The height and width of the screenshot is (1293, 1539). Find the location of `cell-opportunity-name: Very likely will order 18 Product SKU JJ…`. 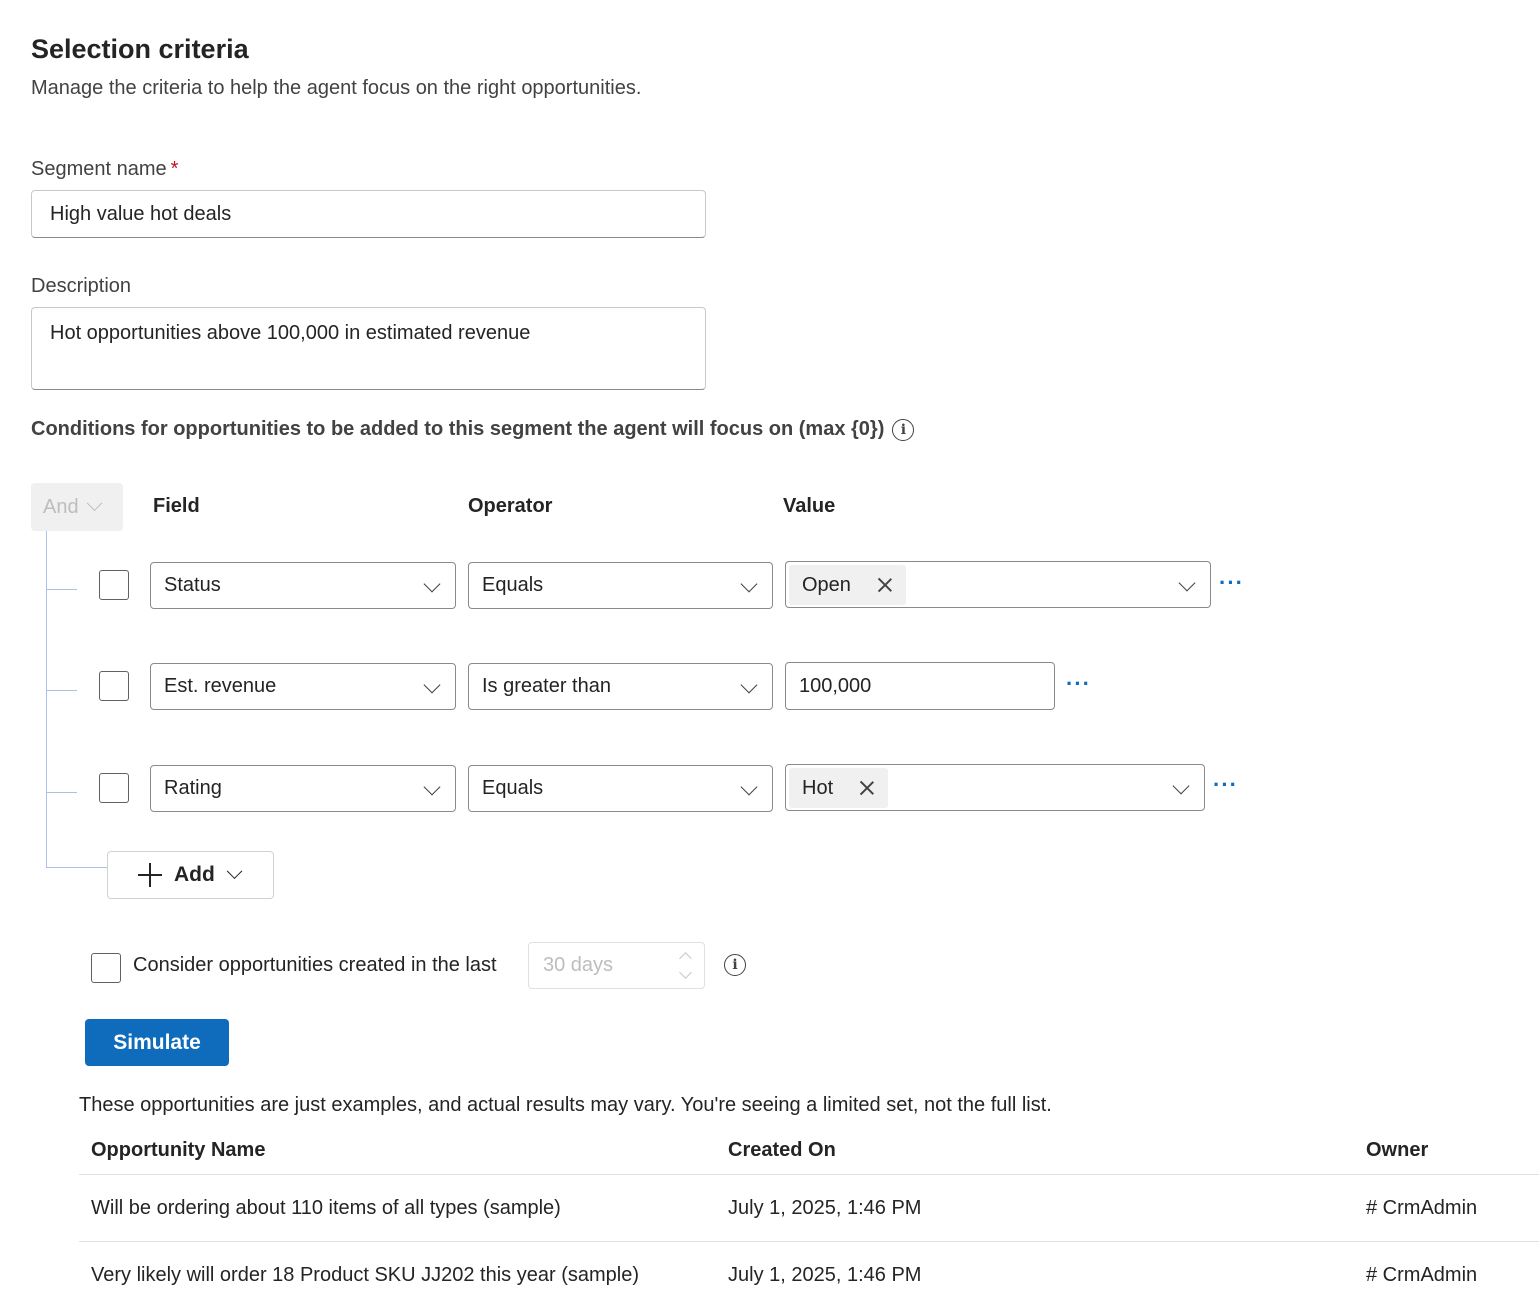

cell-opportunity-name: Very likely will order 18 Product SKU JJ… is located at coordinates (365, 1275).